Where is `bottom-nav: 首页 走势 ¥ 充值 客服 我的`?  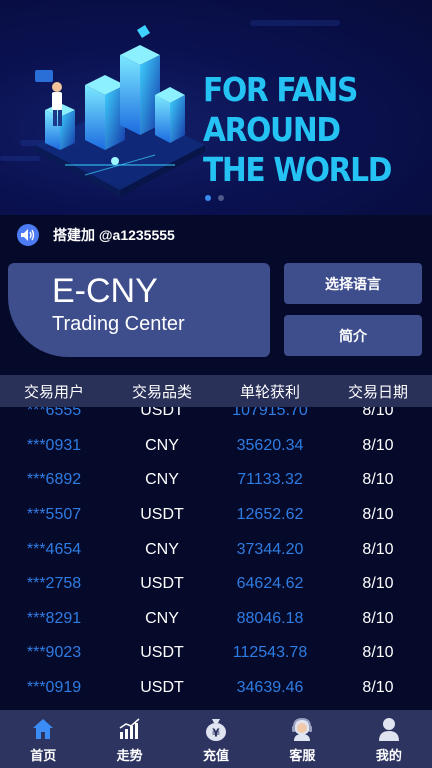 bottom-nav: 首页 走势 ¥ 充值 客服 我的 is located at coordinates (216, 739).